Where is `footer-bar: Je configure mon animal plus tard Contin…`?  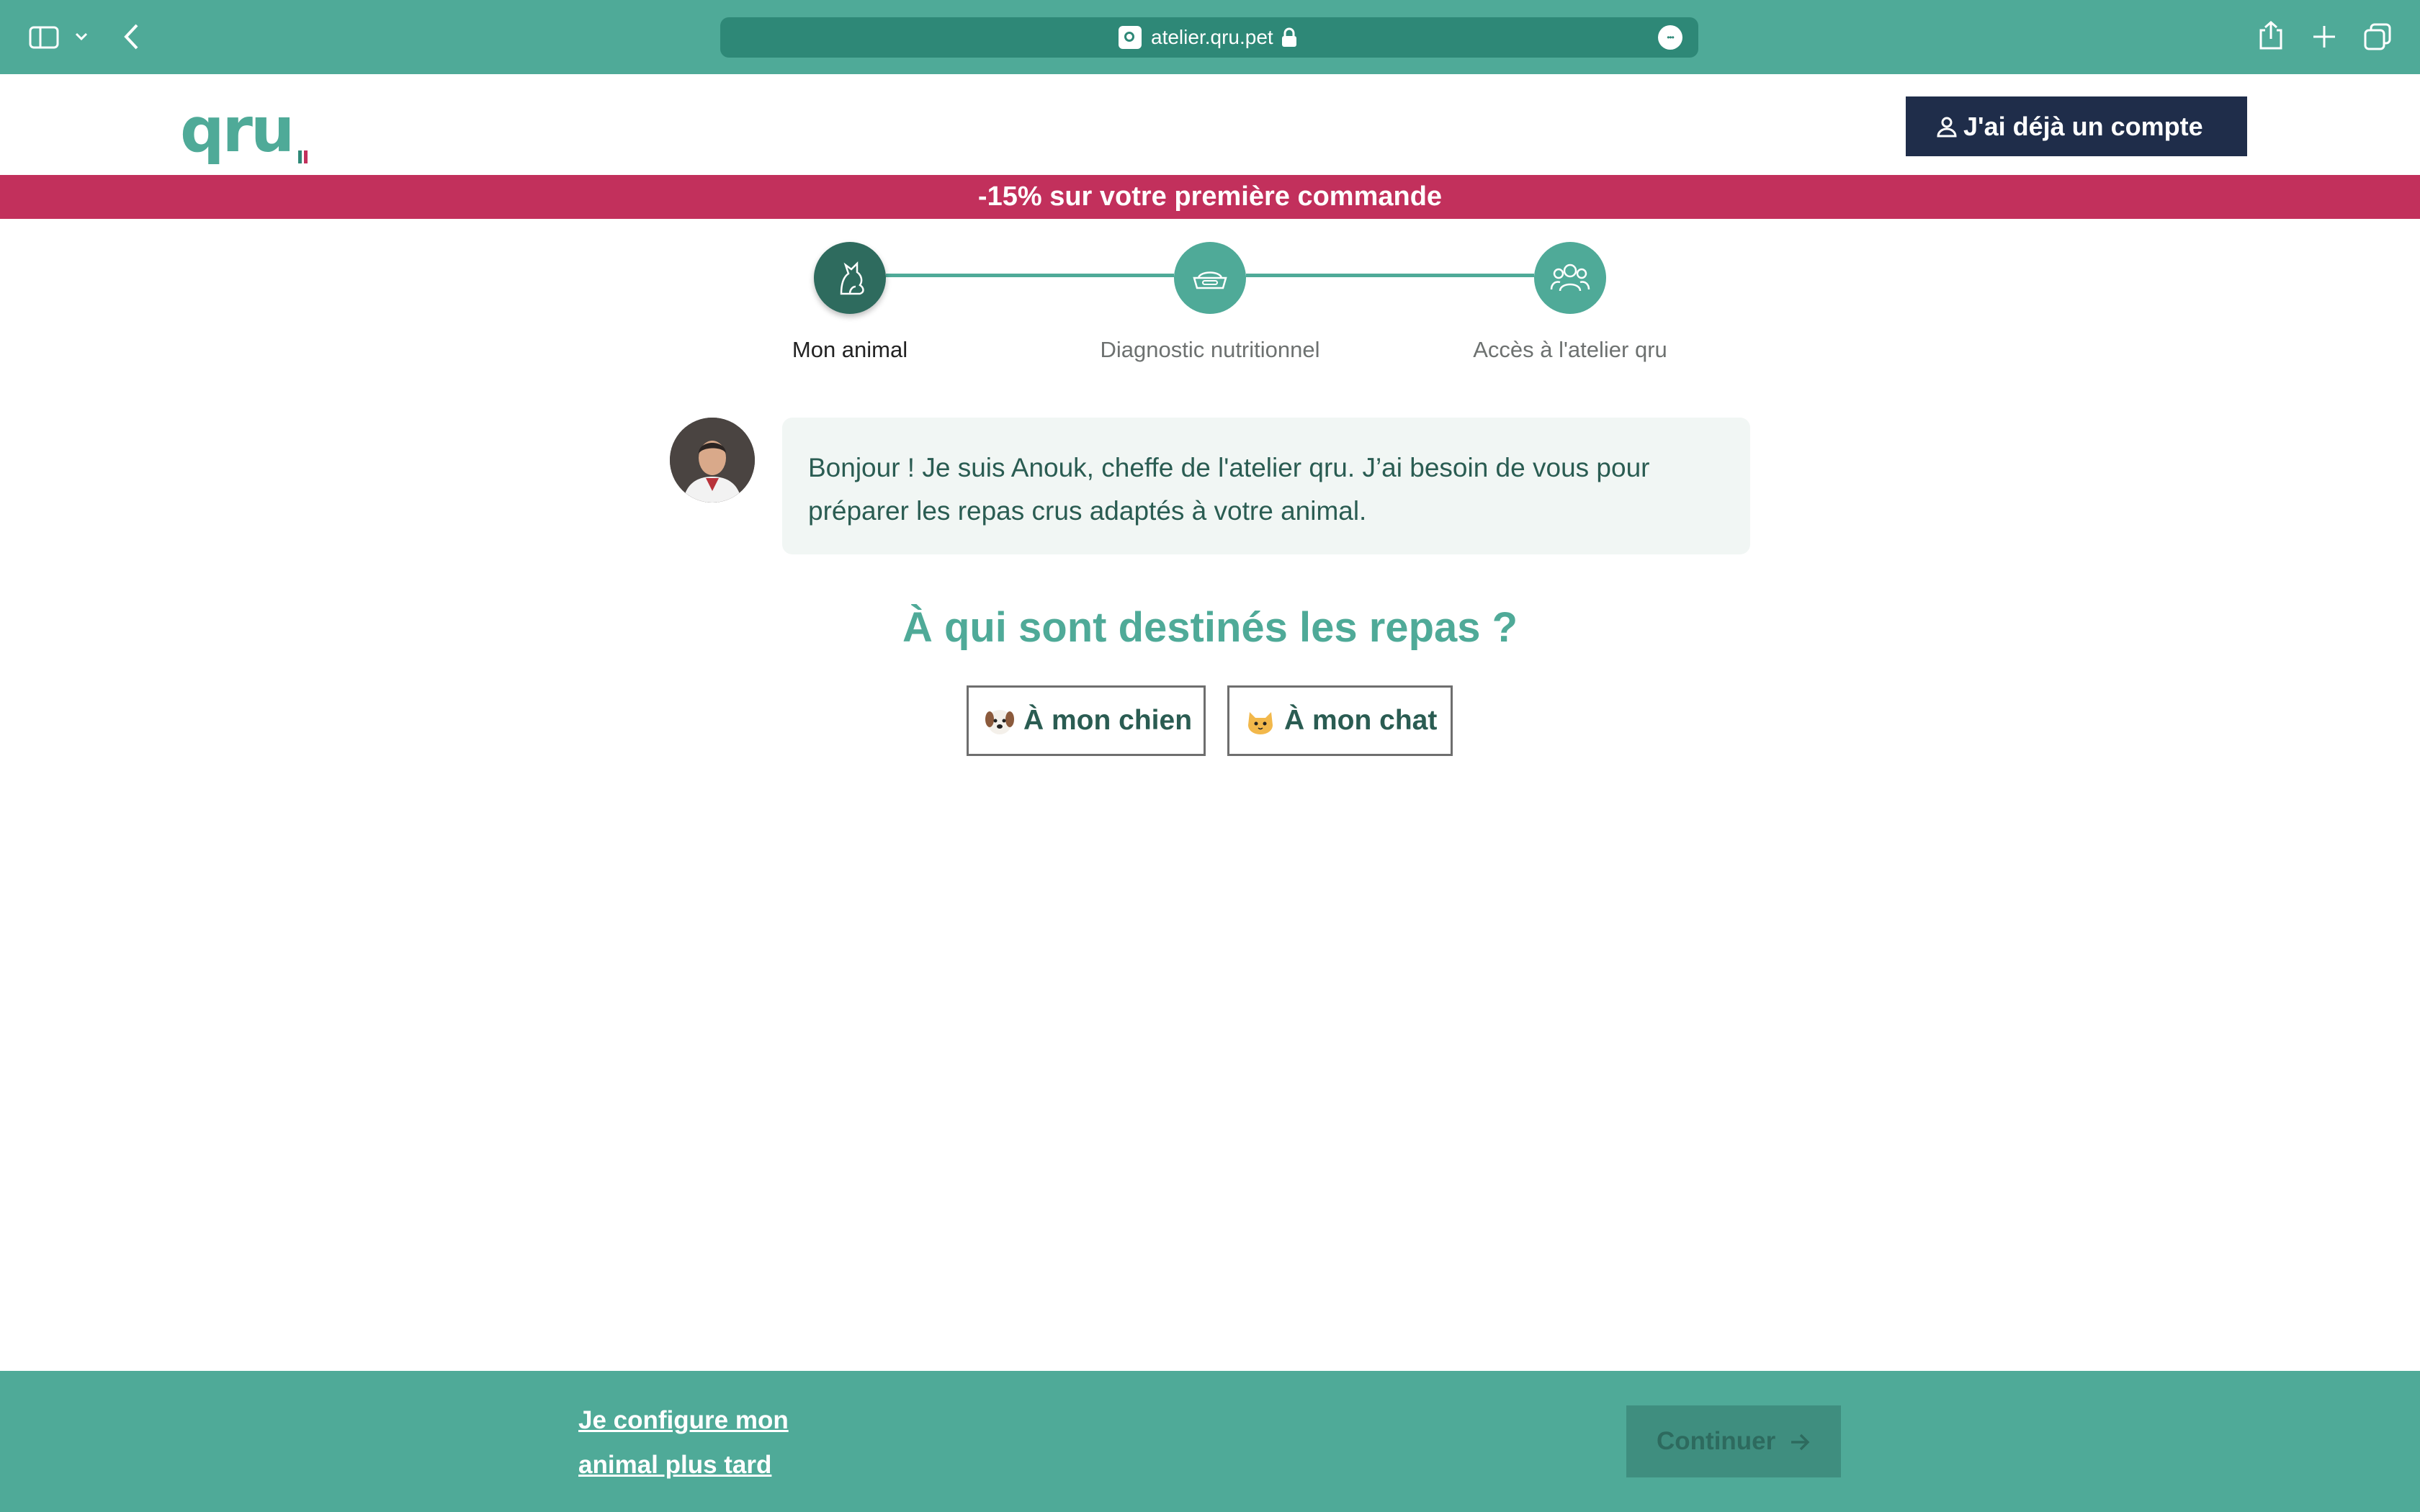
footer-bar: Je configure mon animal plus tard Contin… is located at coordinates (1210, 1441).